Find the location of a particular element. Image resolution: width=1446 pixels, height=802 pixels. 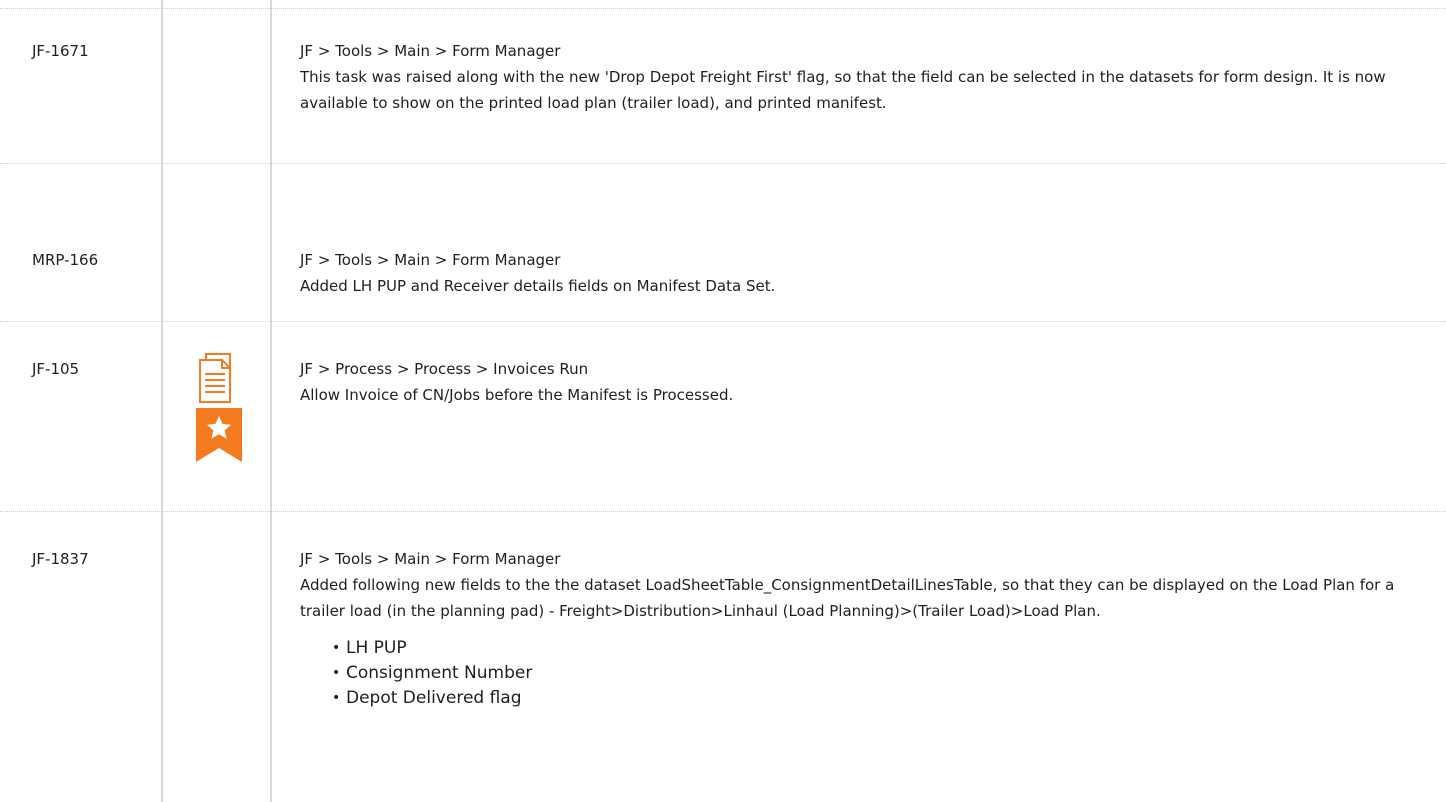

menu-path: JF > Process > Process > Invoices Run is located at coordinates (444, 369).